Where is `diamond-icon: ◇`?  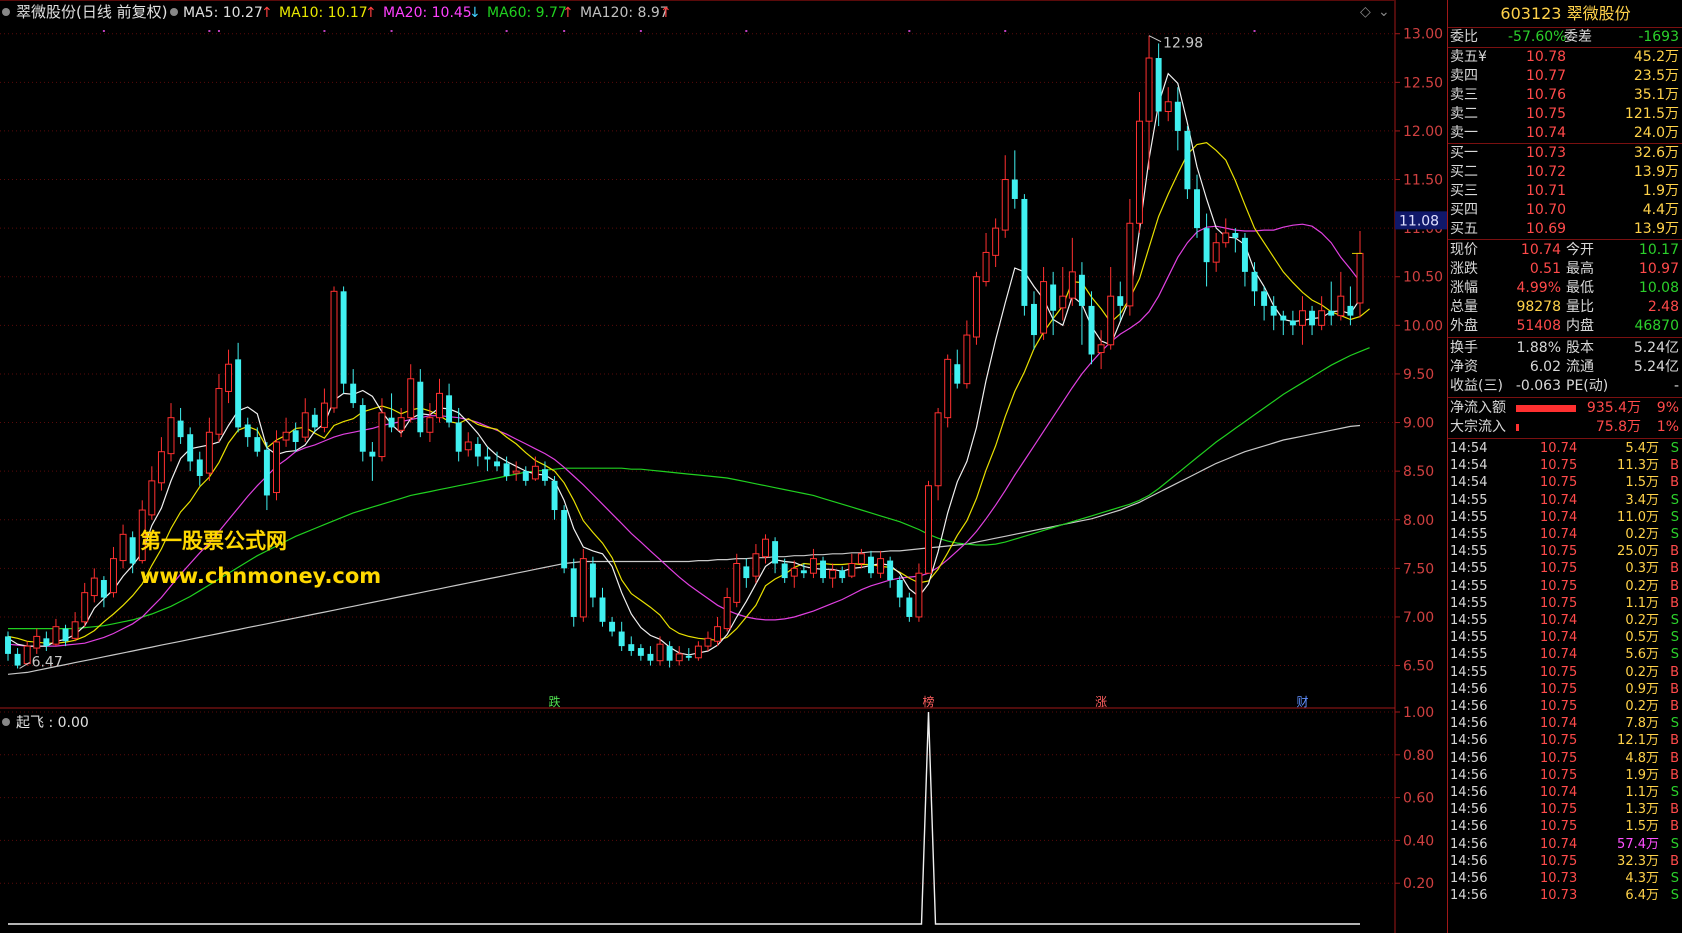
diamond-icon: ◇ is located at coordinates (1365, 12).